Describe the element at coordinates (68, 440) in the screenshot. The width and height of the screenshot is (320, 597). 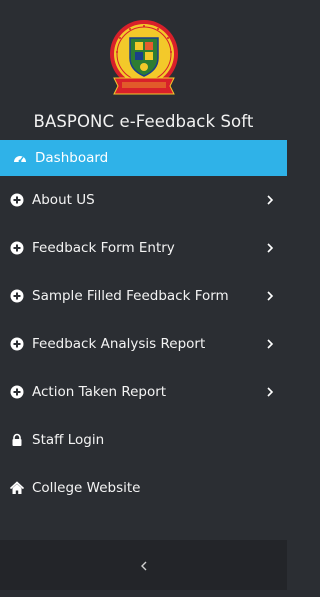
I see `sidebar-item-label: Staff Login` at that location.